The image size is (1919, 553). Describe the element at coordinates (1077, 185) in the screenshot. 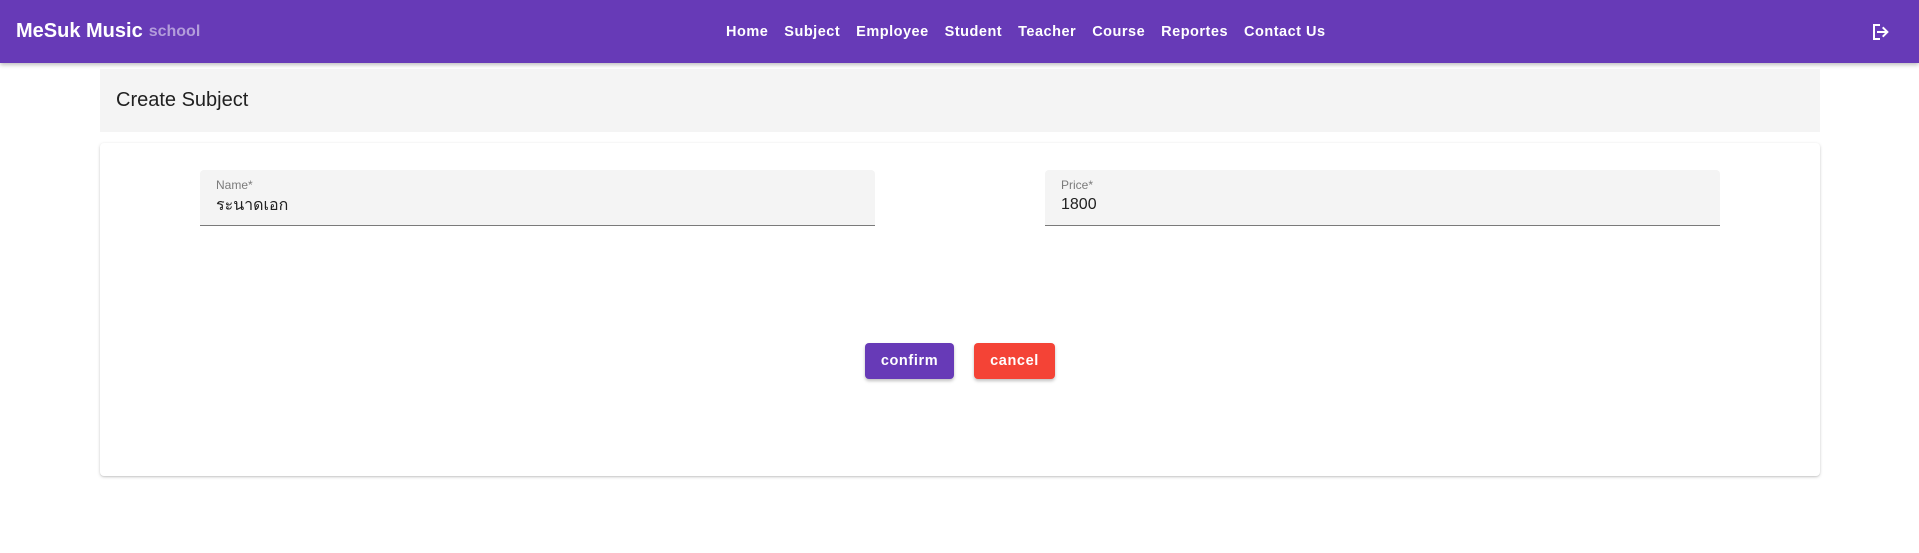

I see `price-field-label: Price*` at that location.